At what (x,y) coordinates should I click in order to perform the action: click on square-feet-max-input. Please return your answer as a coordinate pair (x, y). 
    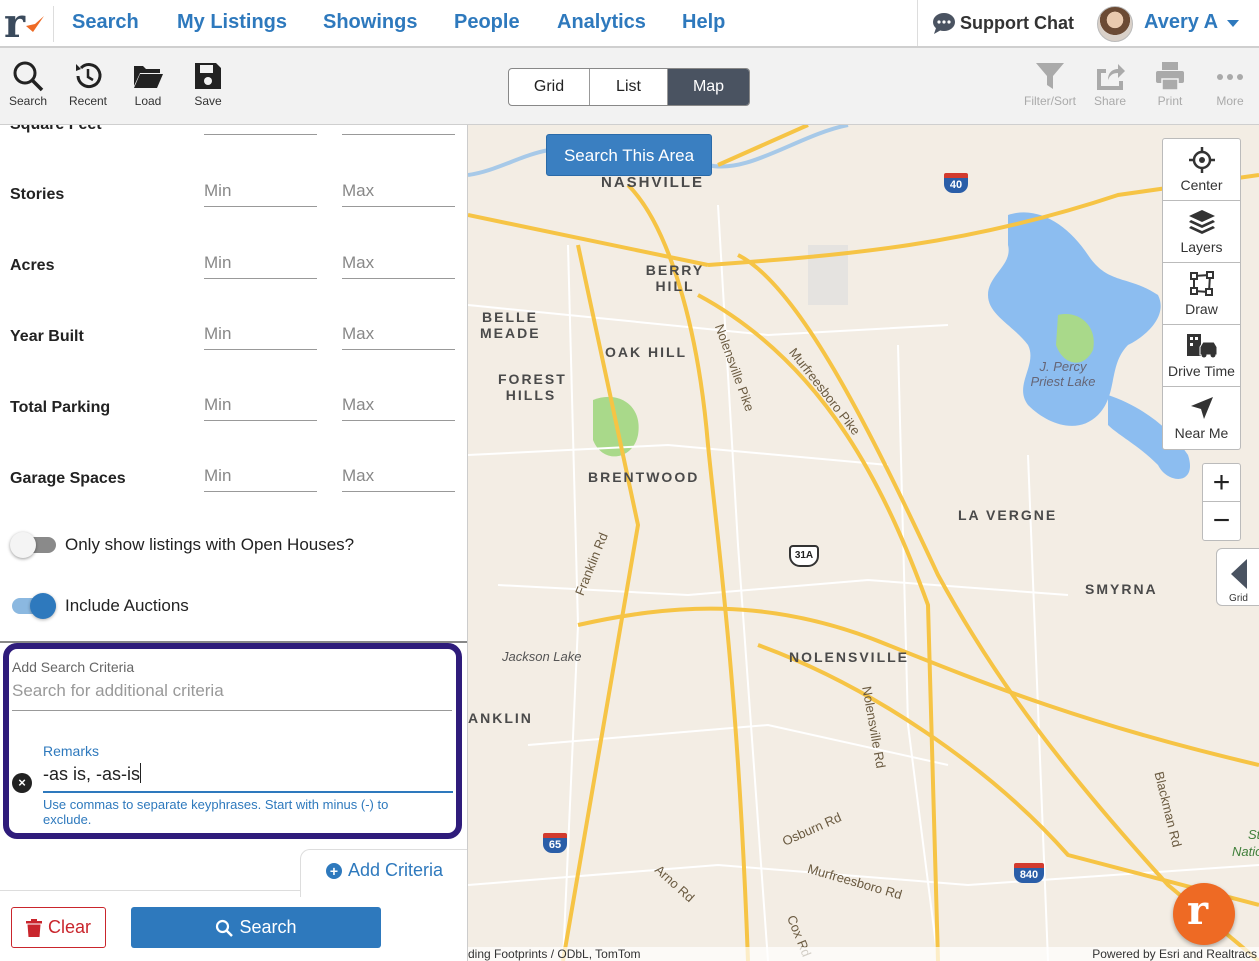
    Looking at the image, I should click on (398, 130).